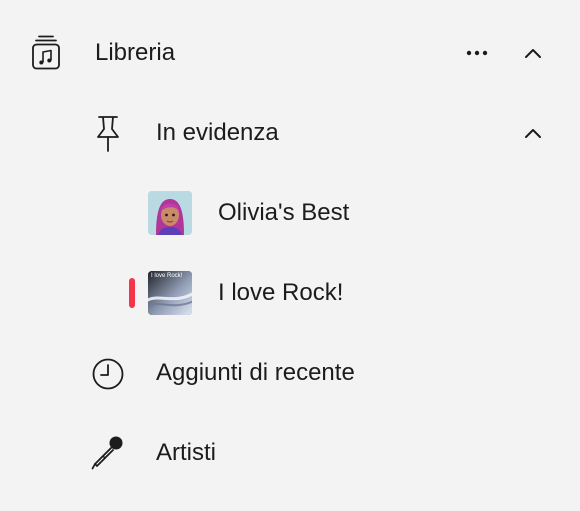 The height and width of the screenshot is (511, 580). Describe the element at coordinates (477, 53) in the screenshot. I see `ellipsis-icon` at that location.